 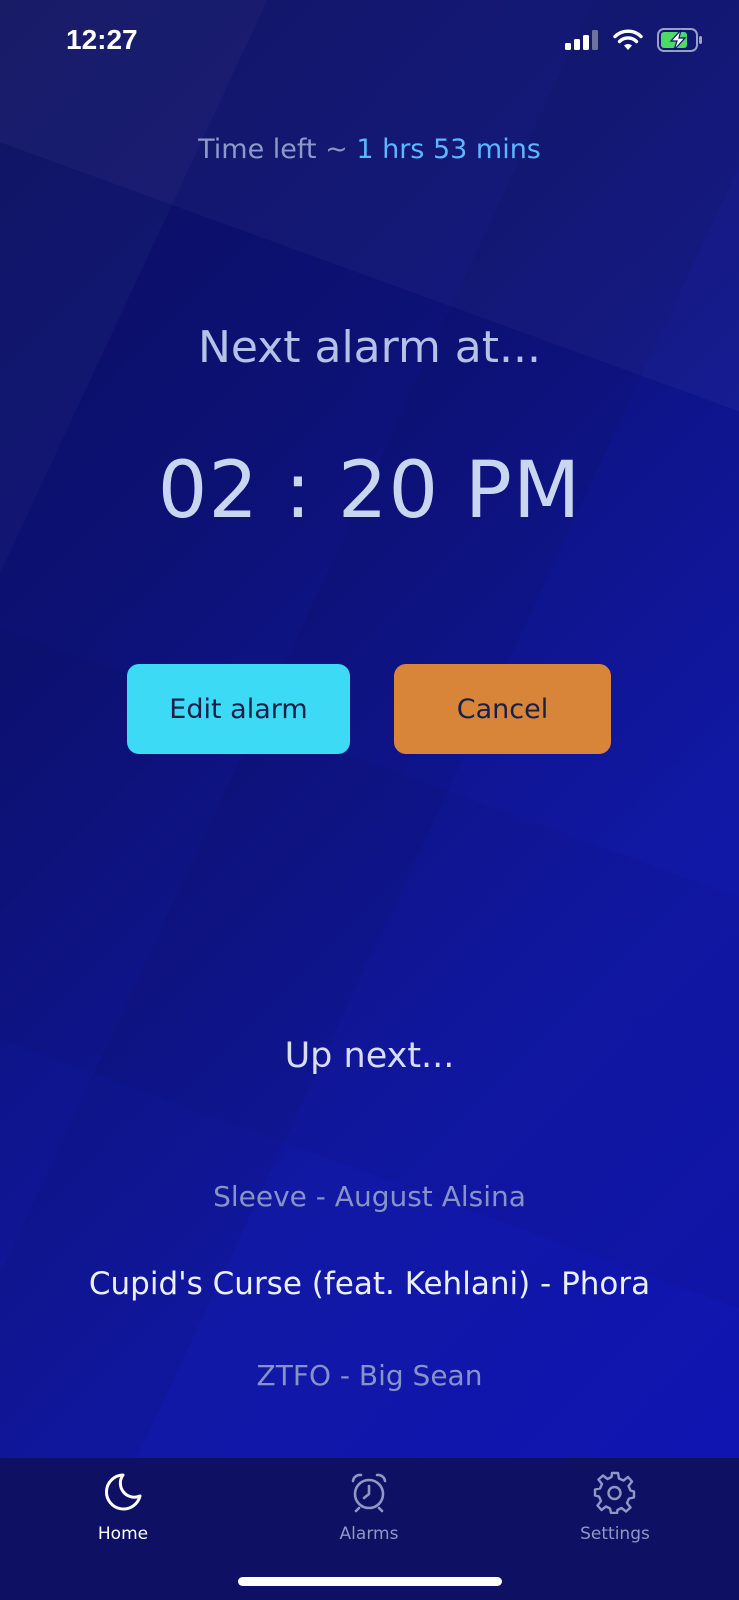 I want to click on alarm-time: 02 : 20 PM, so click(x=369, y=491).